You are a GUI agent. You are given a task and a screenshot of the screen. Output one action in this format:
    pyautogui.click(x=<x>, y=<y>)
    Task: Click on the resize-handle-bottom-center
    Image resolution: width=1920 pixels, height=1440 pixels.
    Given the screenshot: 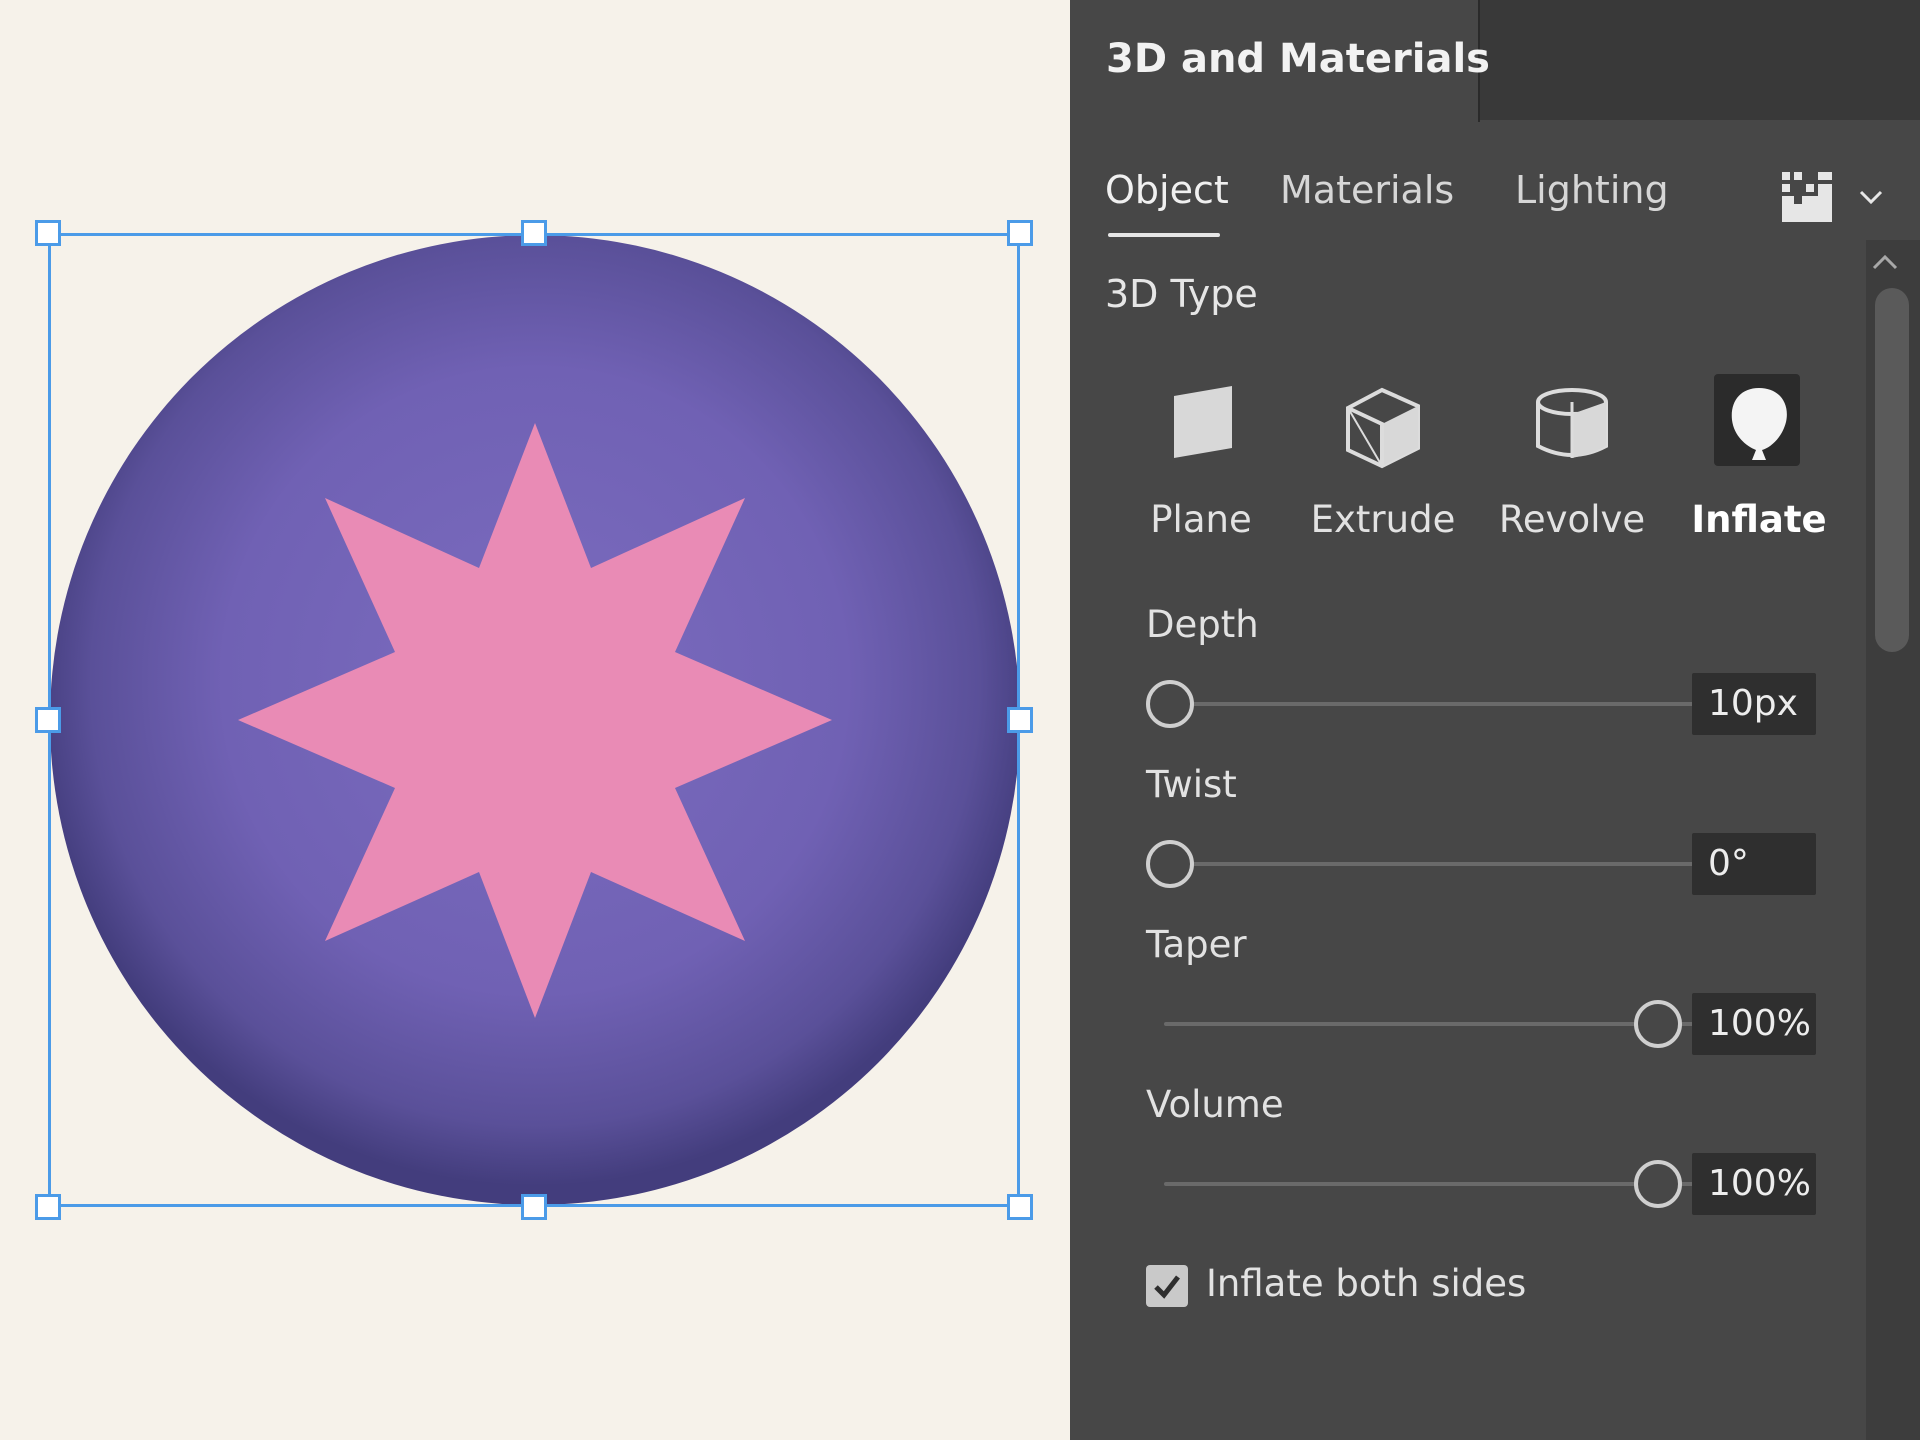 What is the action you would take?
    pyautogui.click(x=534, y=1207)
    